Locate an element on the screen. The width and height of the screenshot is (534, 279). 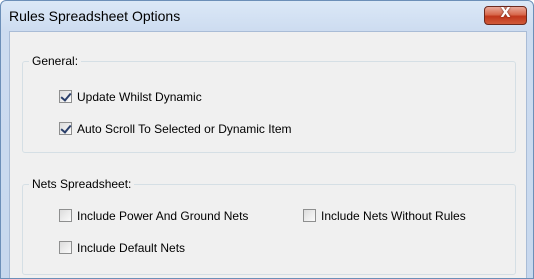
checkbox-label: Auto Scroll To Selected or Dynamic Item is located at coordinates (184, 129).